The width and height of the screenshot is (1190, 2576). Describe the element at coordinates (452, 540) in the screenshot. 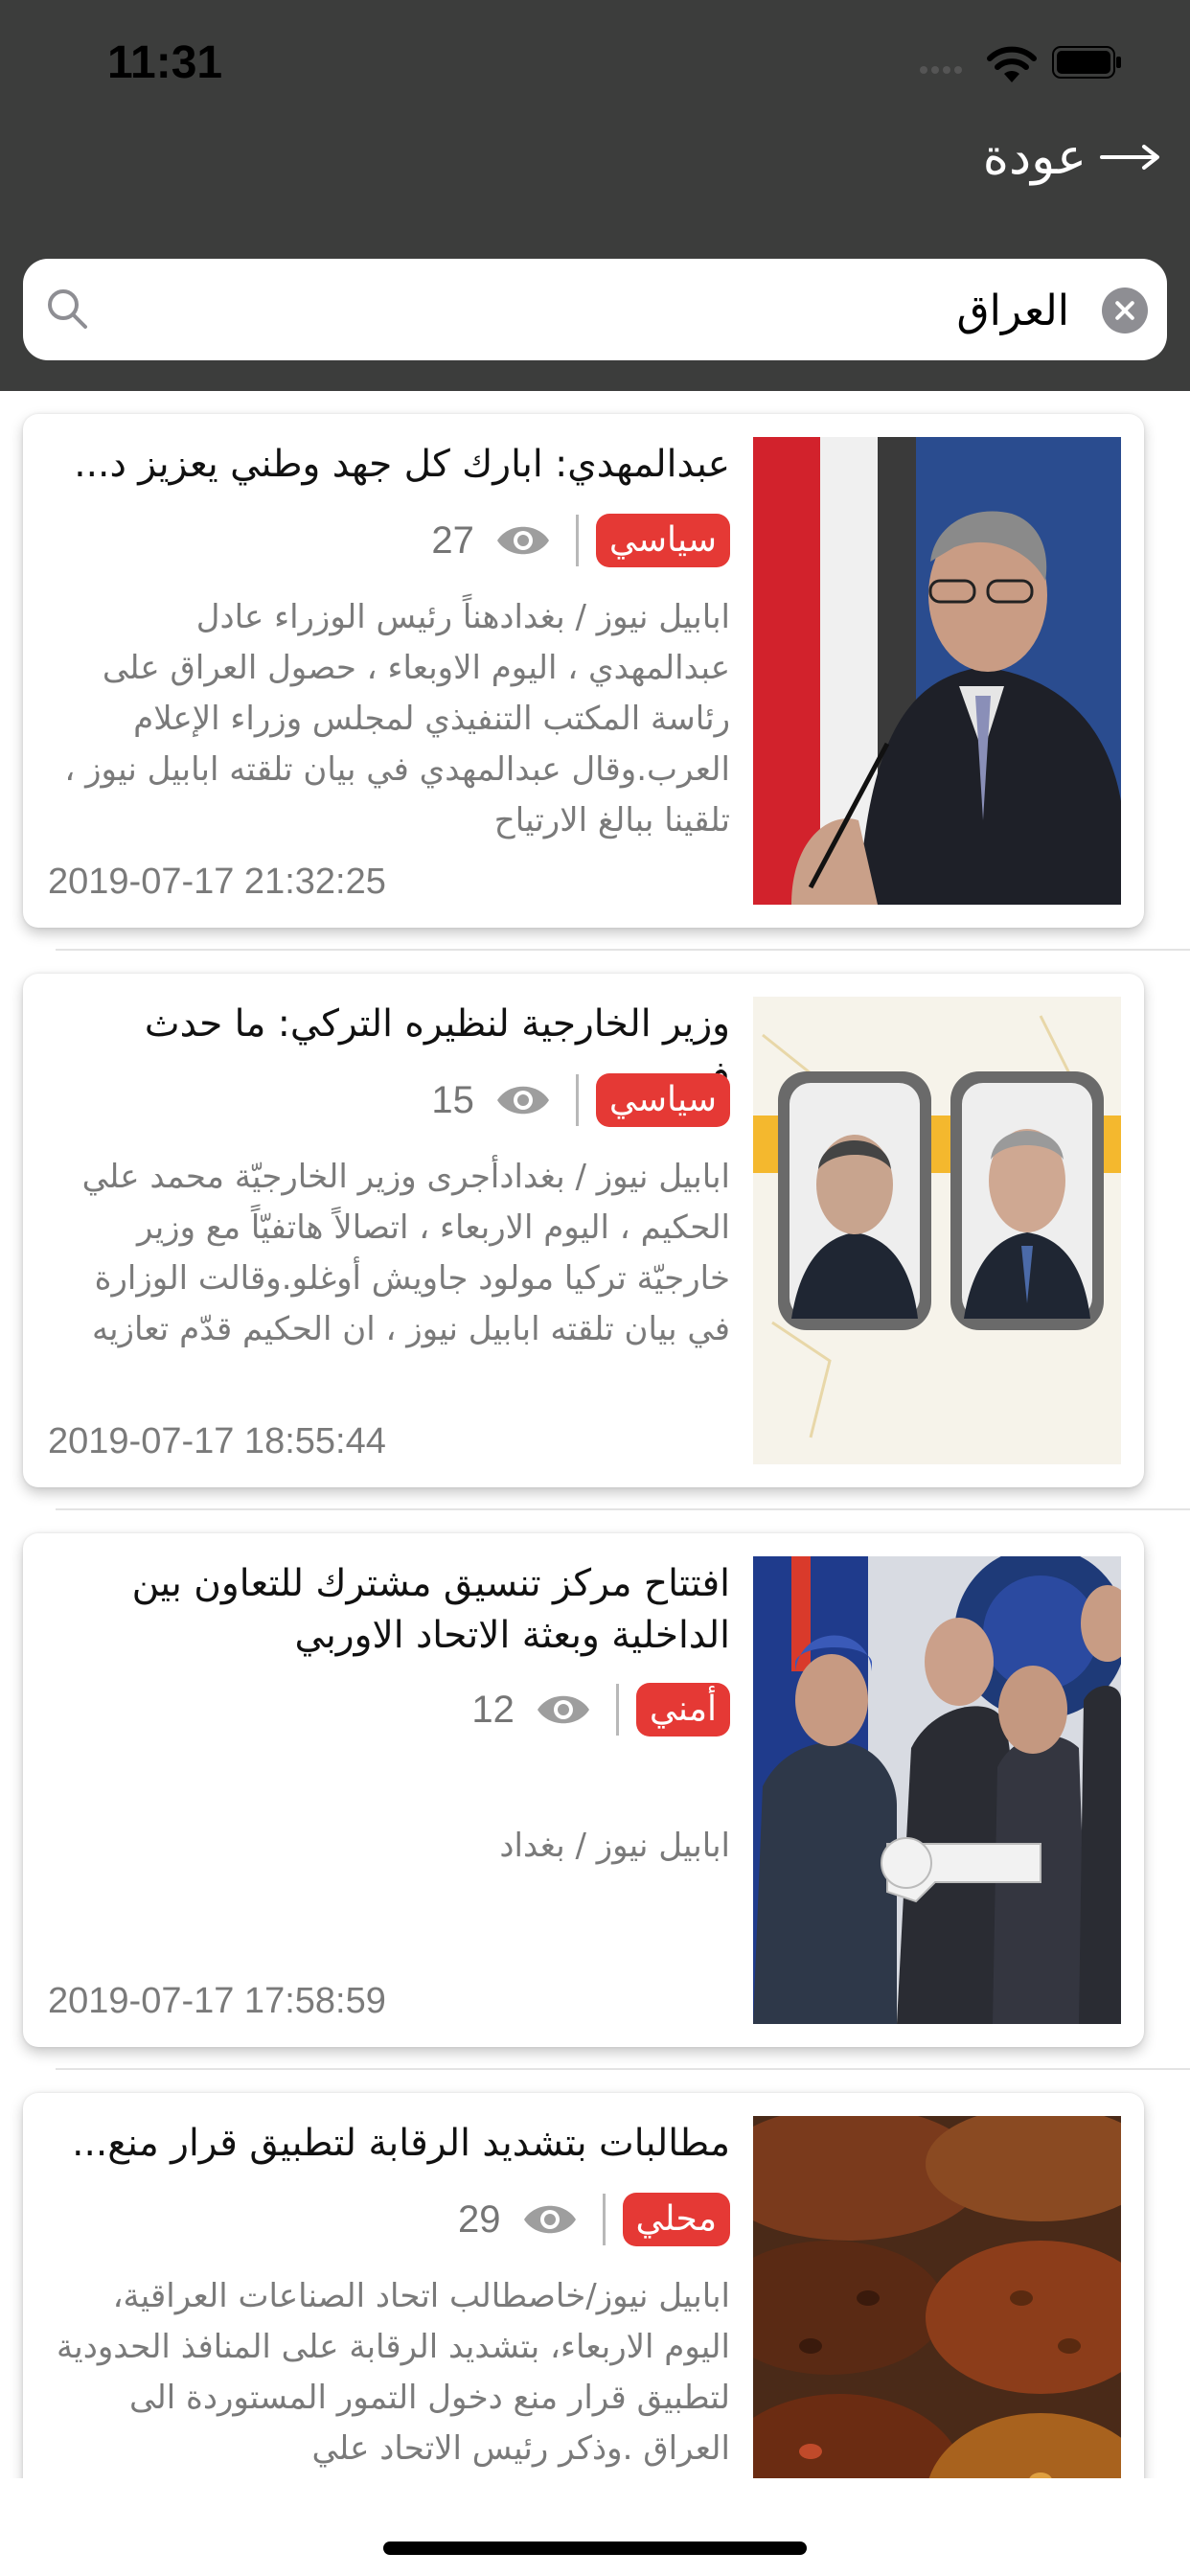

I see `view-count: 27` at that location.